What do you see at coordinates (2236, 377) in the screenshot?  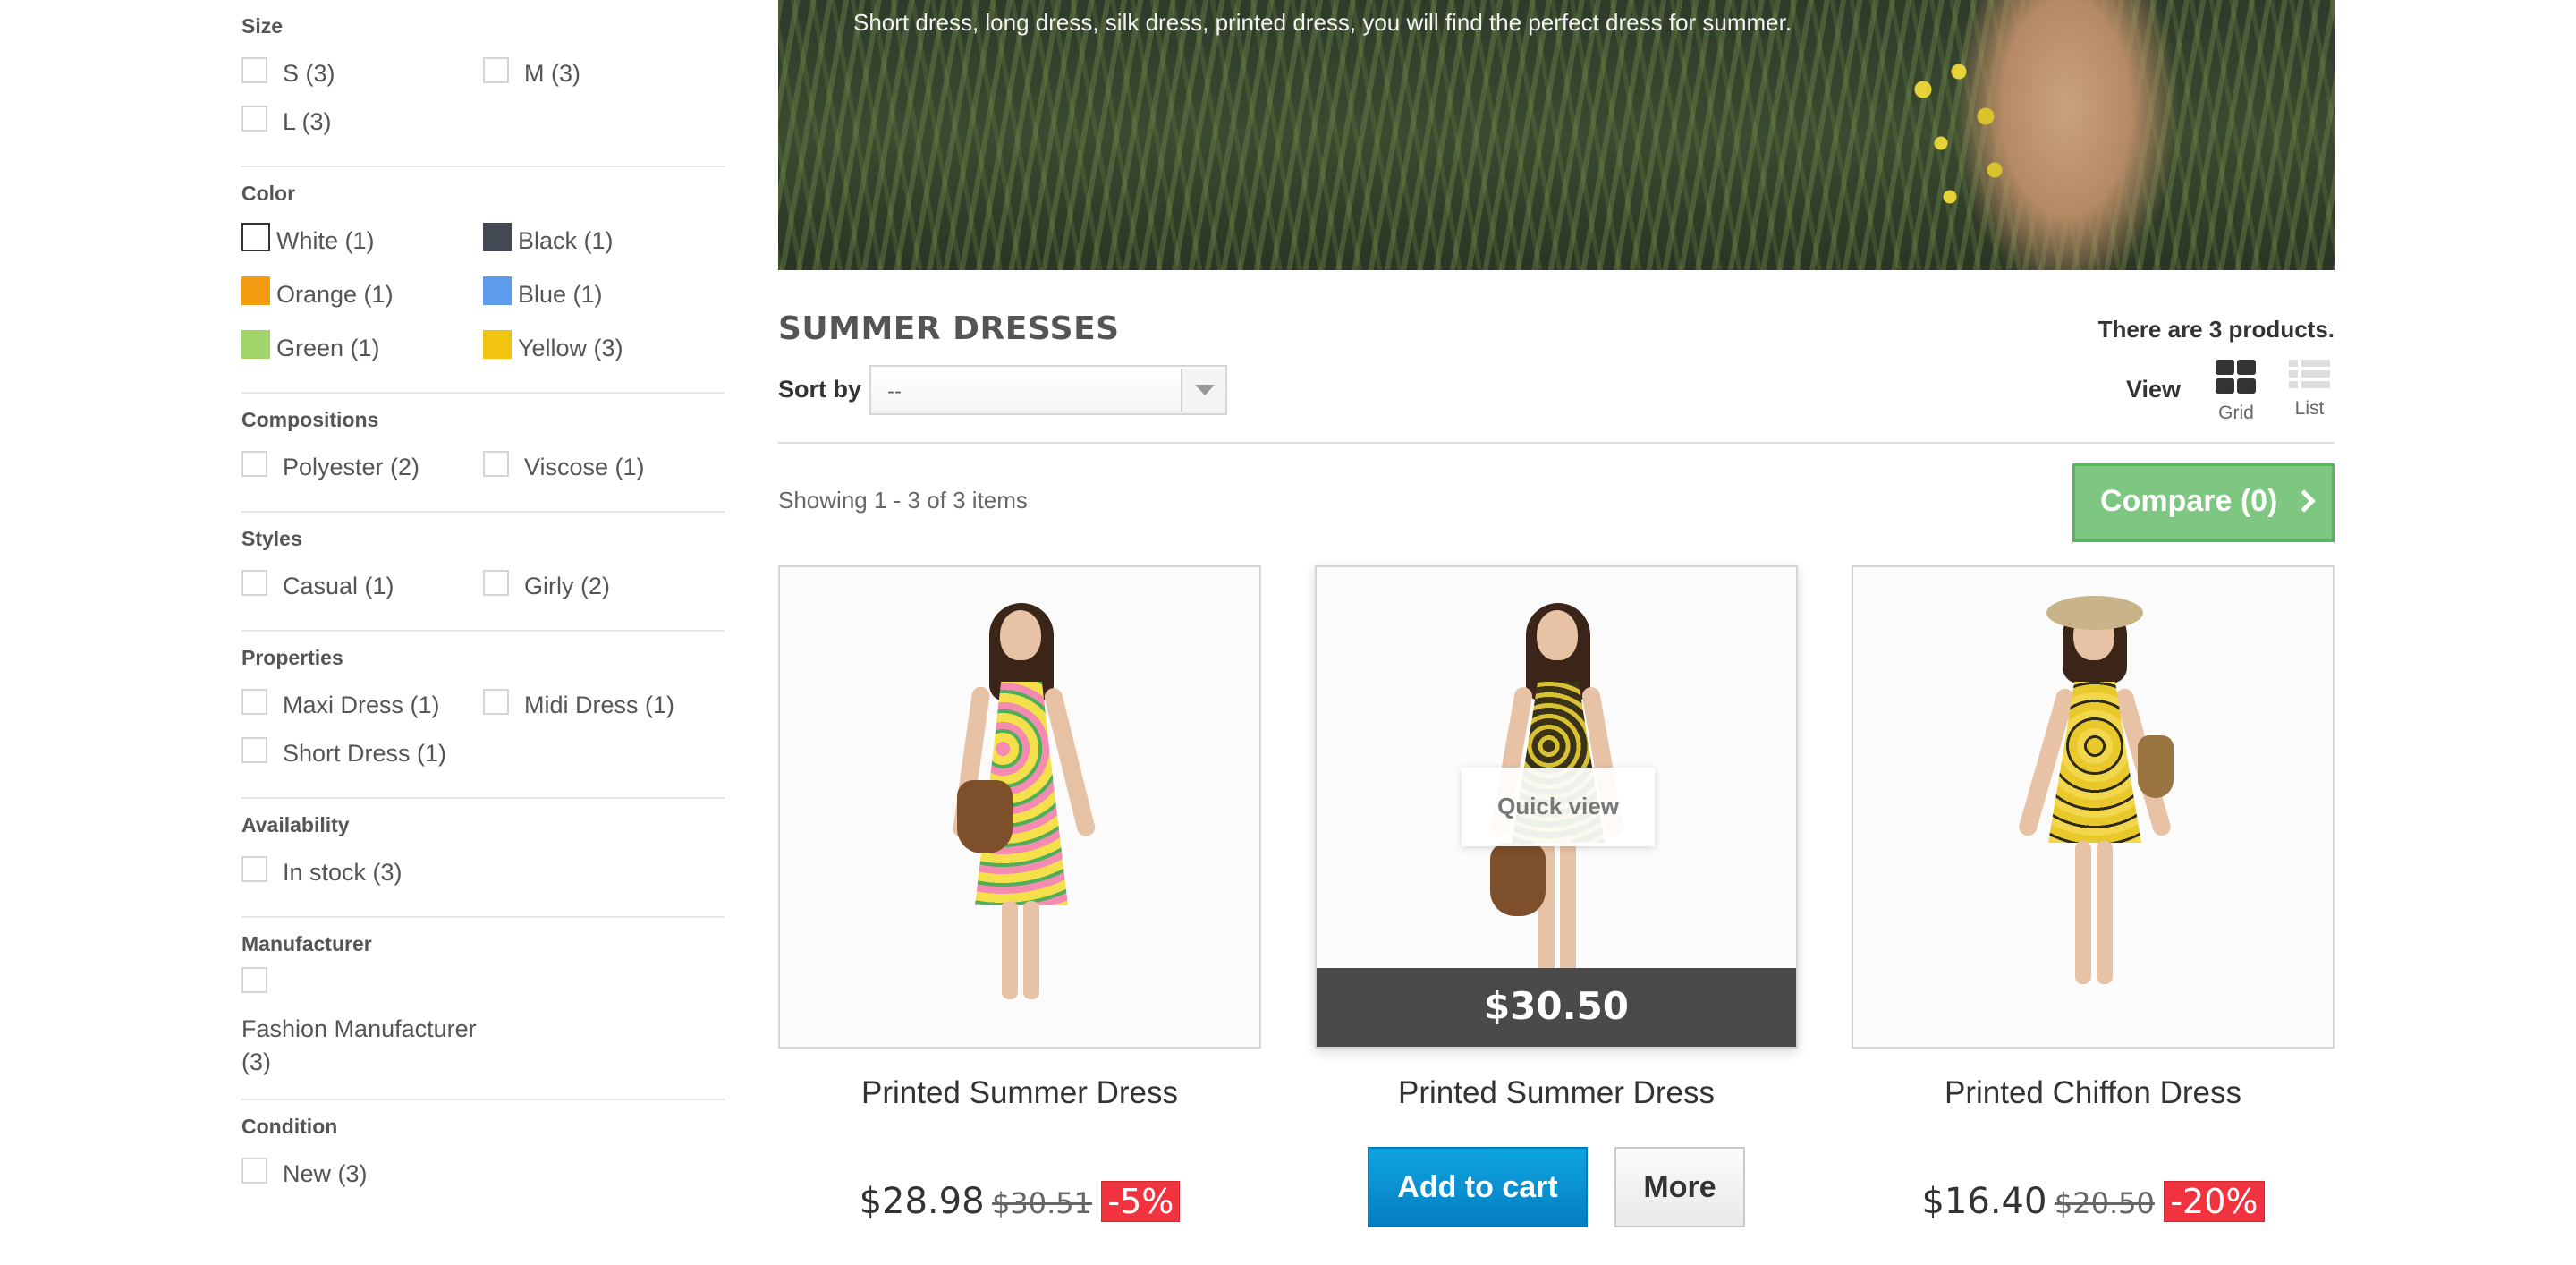 I see `grid-icon` at bounding box center [2236, 377].